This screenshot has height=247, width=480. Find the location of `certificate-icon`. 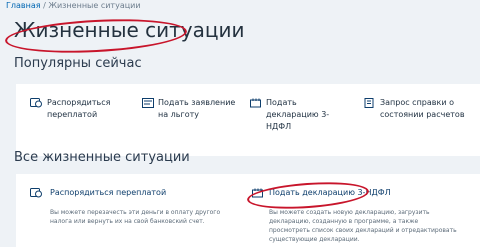

certificate-icon is located at coordinates (369, 103).